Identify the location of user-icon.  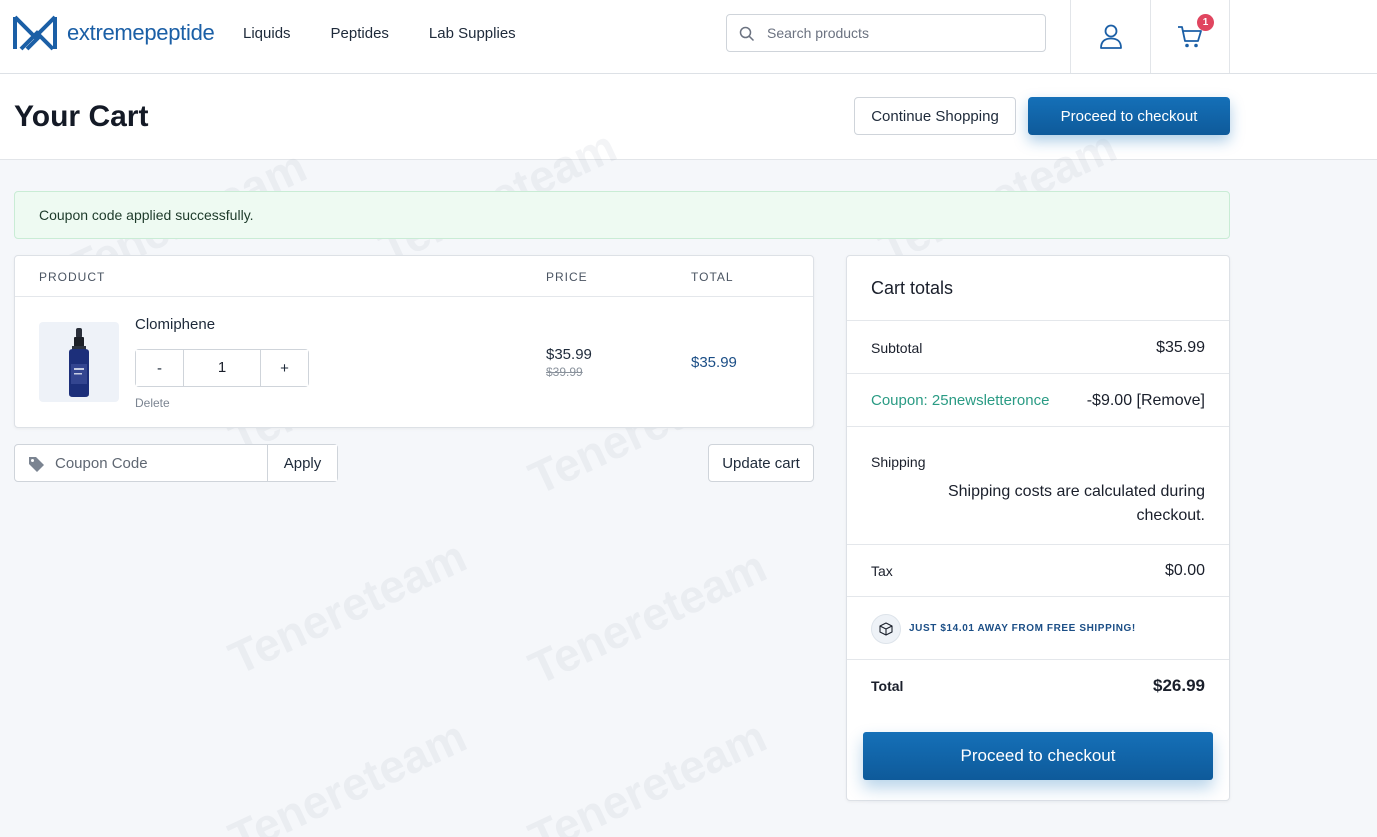
(1110, 36).